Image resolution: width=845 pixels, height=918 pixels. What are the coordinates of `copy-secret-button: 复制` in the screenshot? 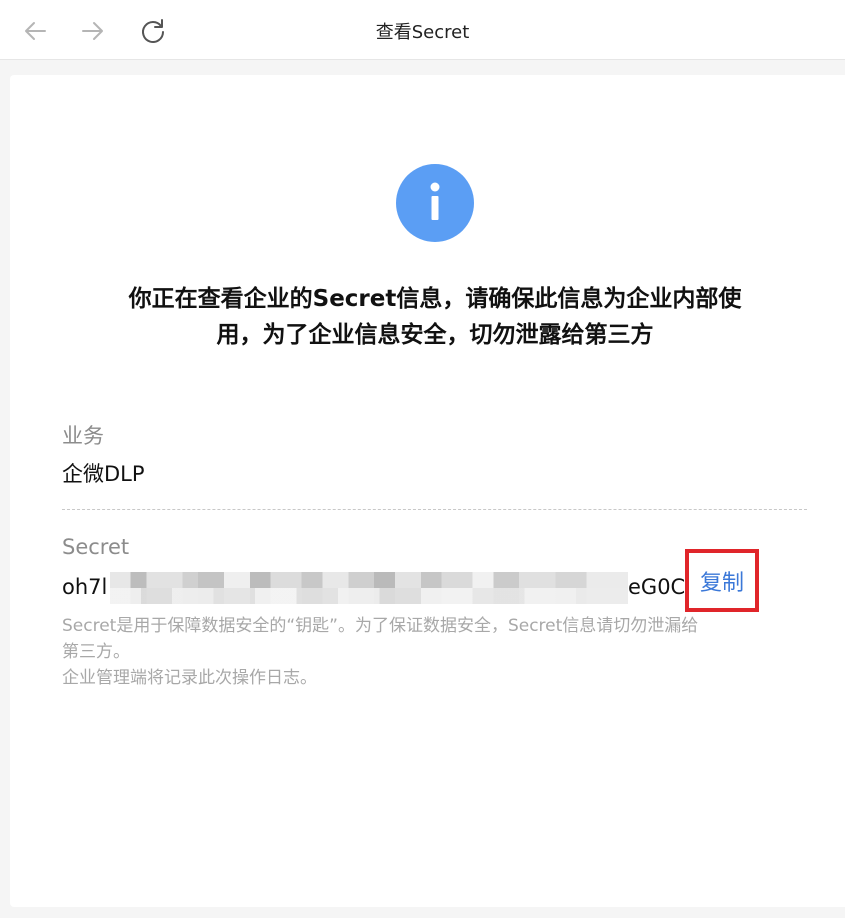 It's located at (722, 580).